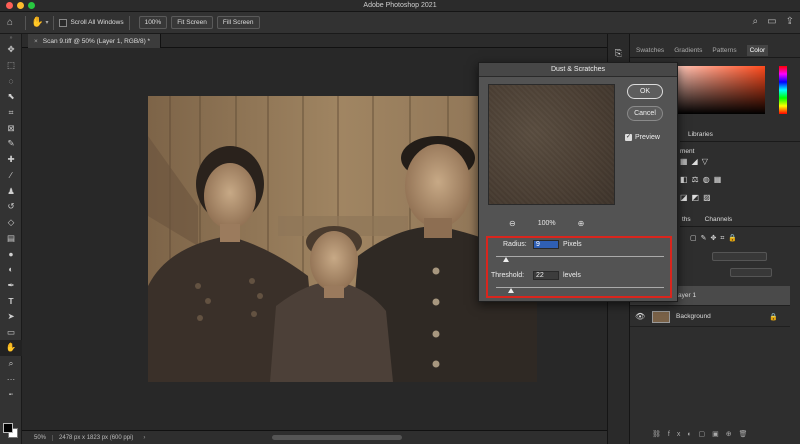  Describe the element at coordinates (11, 176) in the screenshot. I see `brush-tool-icon: ∕` at that location.